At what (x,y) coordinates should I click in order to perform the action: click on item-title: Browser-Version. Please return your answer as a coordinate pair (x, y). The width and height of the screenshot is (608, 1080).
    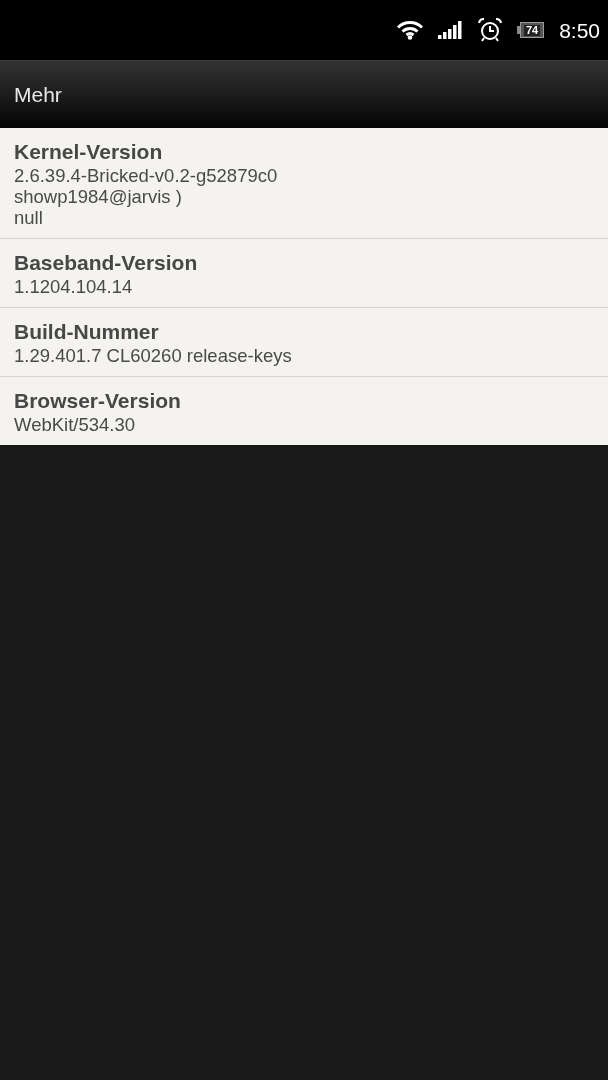
    Looking at the image, I should click on (98, 401).